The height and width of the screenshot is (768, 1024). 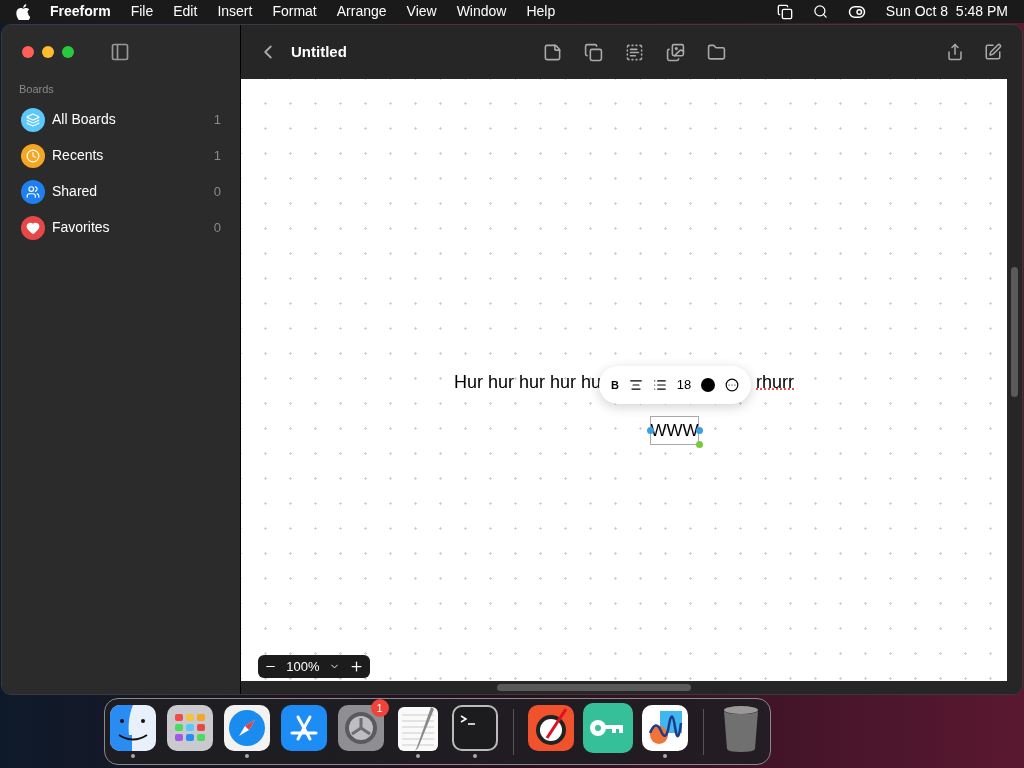 What do you see at coordinates (80, 11) in the screenshot?
I see `app-menu: Freeform` at bounding box center [80, 11].